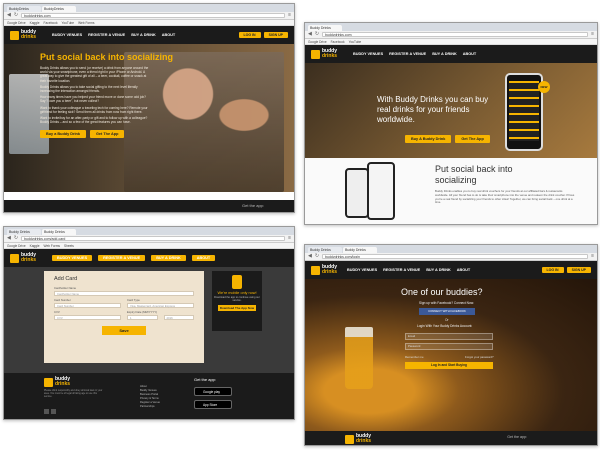 This screenshot has height=450, width=600. I want to click on remember-me-checkbox: Remember me, so click(414, 357).